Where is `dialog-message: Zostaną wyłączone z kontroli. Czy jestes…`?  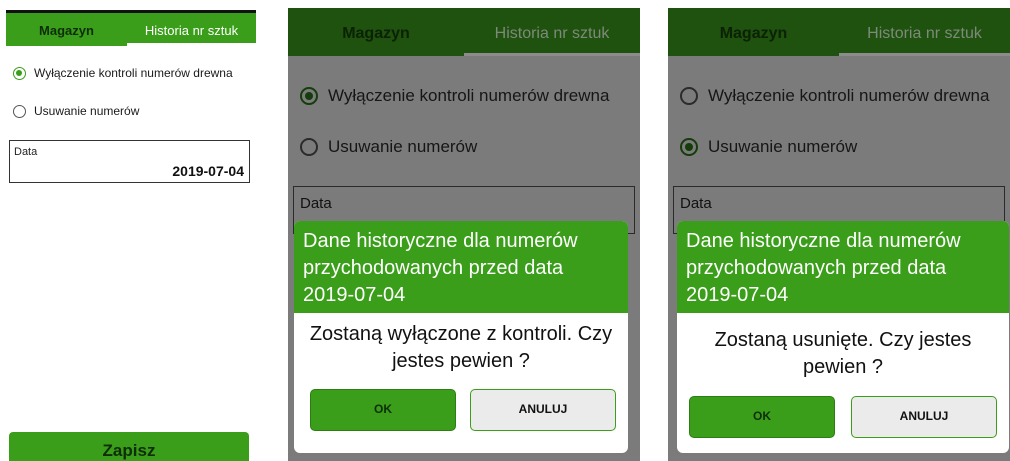
dialog-message: Zostaną wyłączone z kontroli. Czy jestes… is located at coordinates (461, 347).